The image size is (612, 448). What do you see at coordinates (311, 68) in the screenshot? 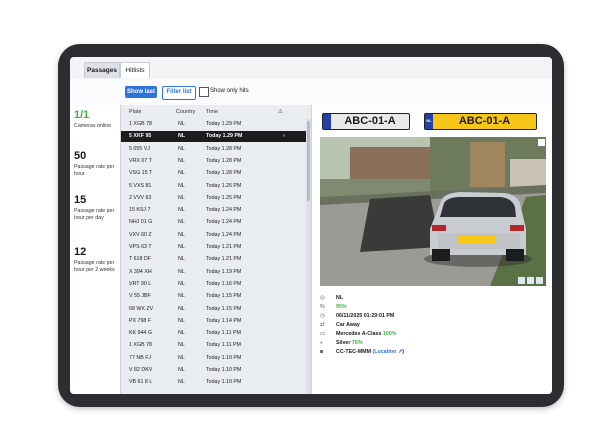
I see `tab-bar: Passages Hitlists` at bounding box center [311, 68].